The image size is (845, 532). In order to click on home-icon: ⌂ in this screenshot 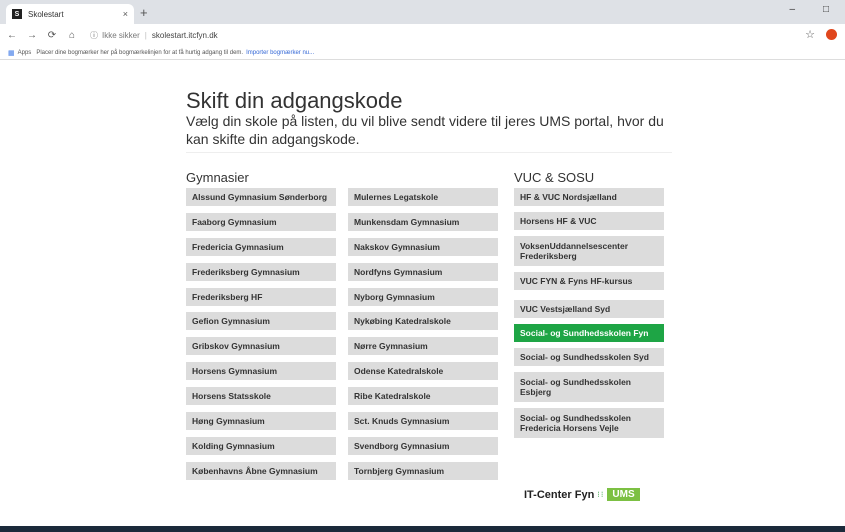, I will do `click(72, 35)`.